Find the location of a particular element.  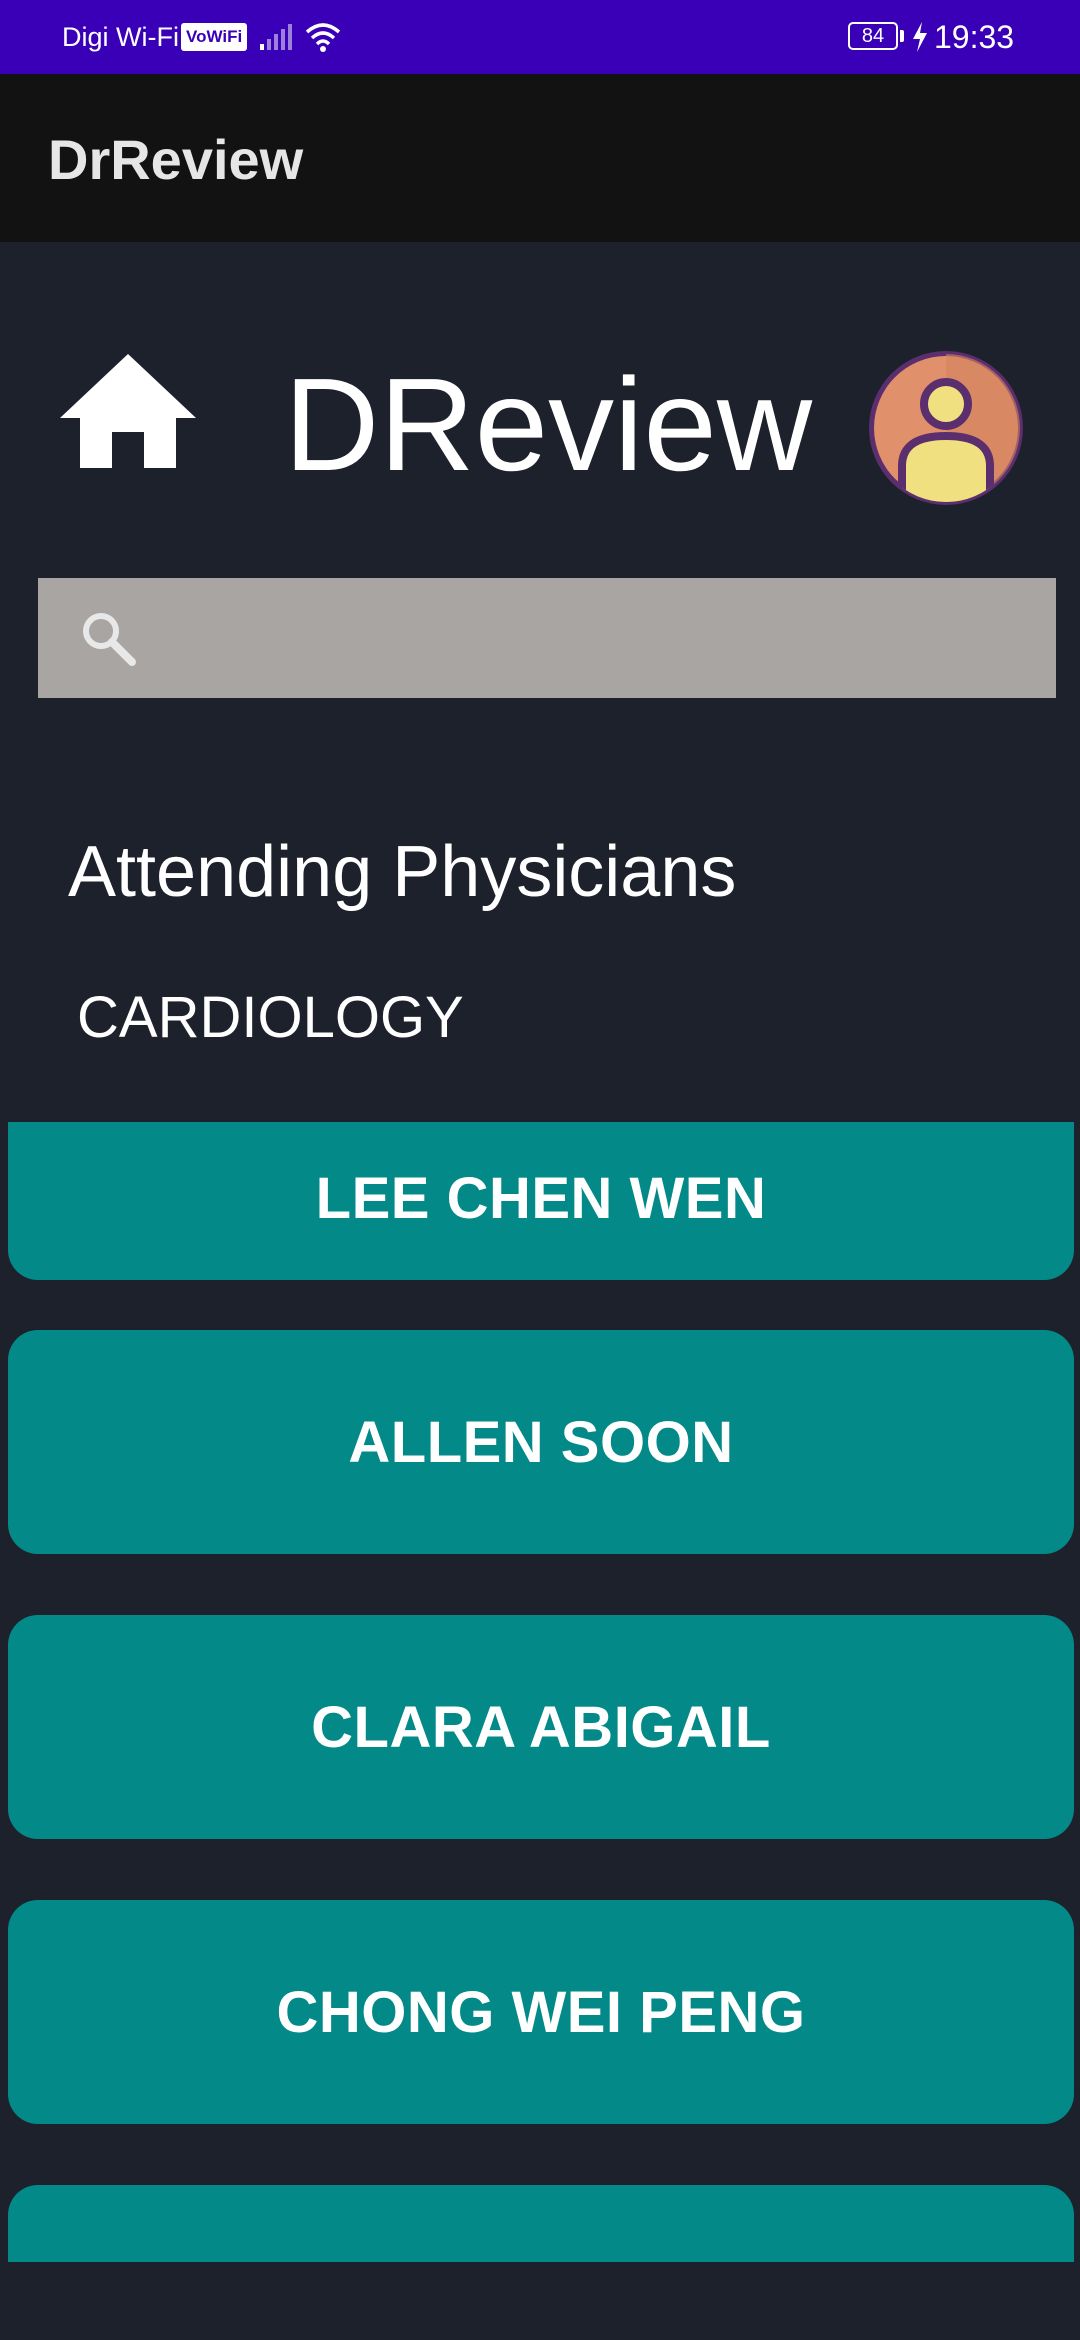

battery-tip is located at coordinates (902, 36).